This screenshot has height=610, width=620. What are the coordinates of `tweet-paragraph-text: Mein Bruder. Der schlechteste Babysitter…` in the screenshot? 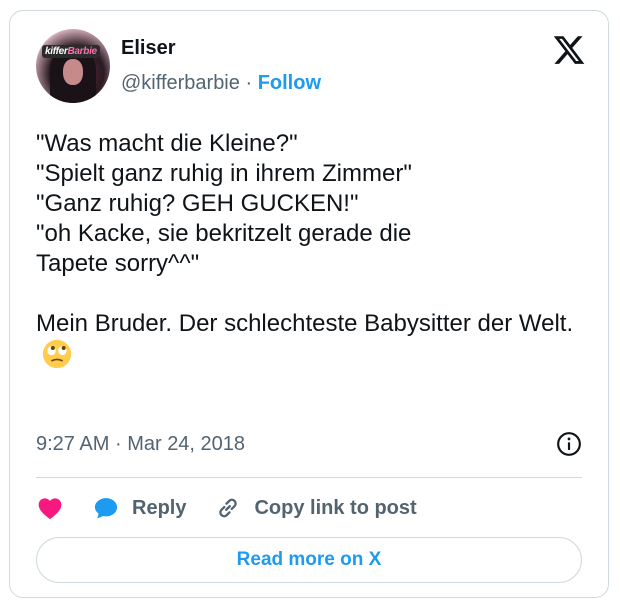 It's located at (305, 323).